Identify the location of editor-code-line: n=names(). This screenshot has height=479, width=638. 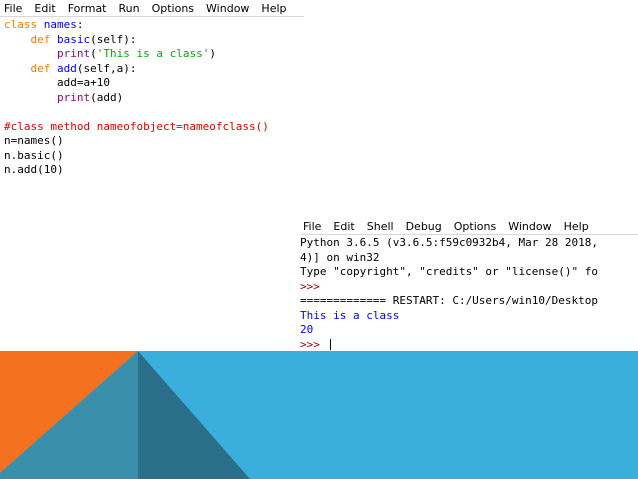
(136, 141).